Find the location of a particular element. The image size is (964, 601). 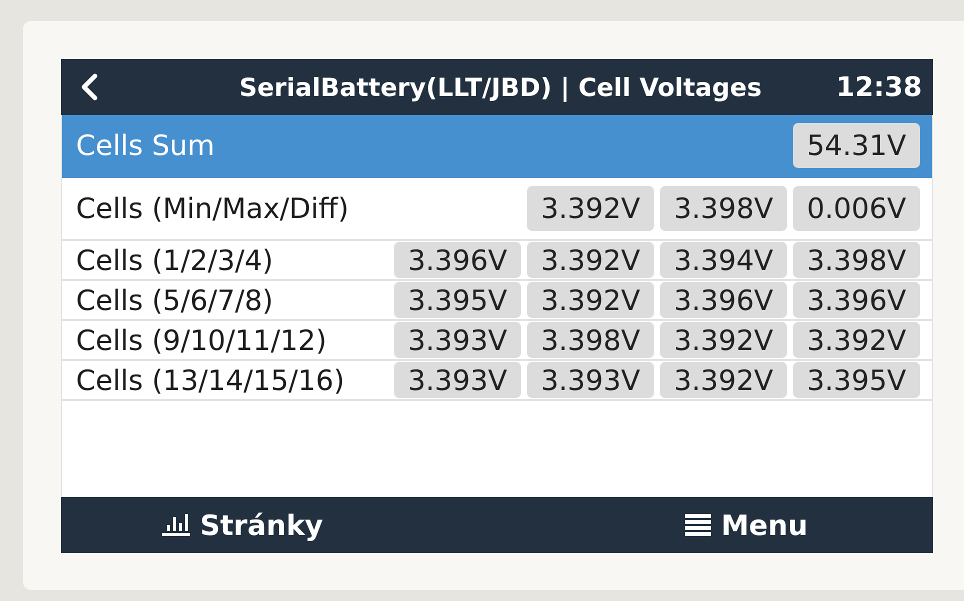

back-icon is located at coordinates (89, 87).